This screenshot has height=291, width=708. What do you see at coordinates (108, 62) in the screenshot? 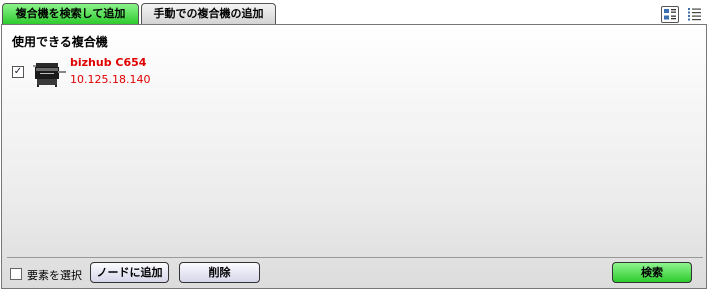
I see `device-name: bizhub C654` at bounding box center [108, 62].